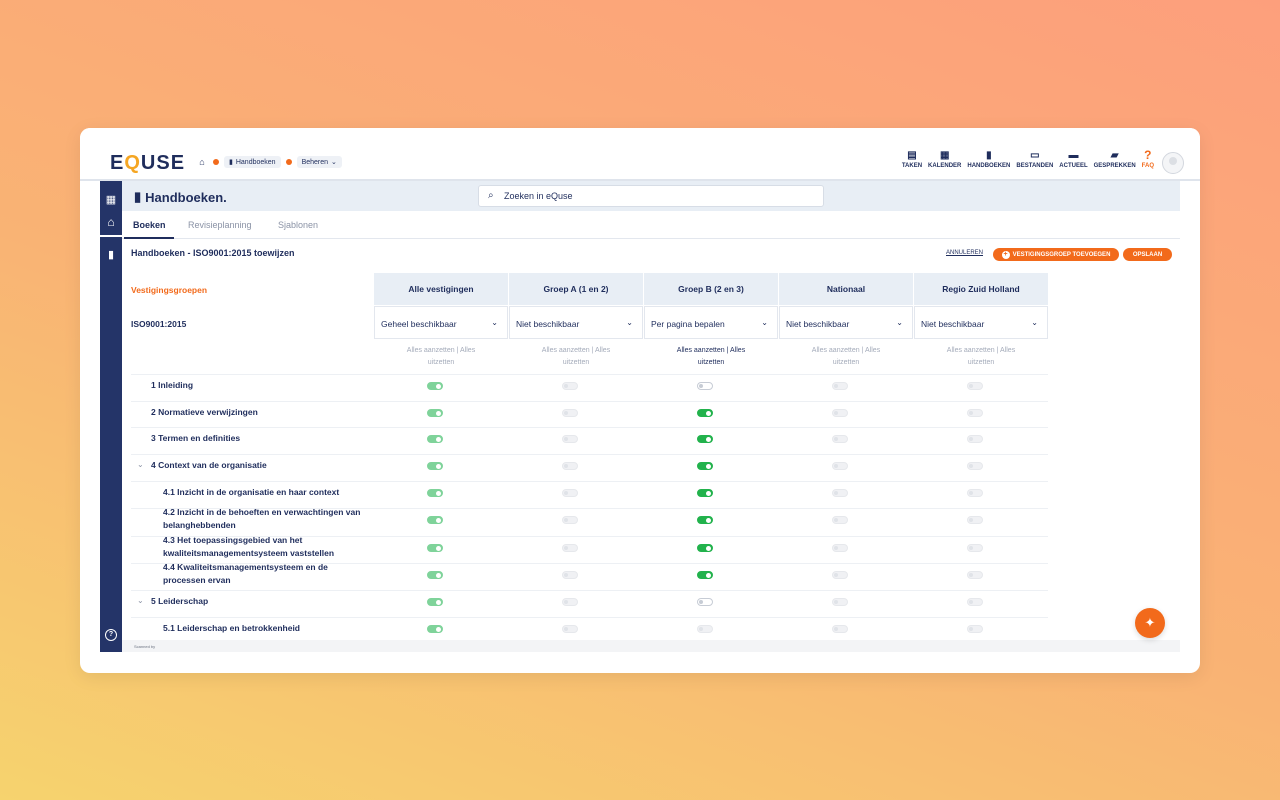  I want to click on save-button: OPSLAAN, so click(1147, 254).